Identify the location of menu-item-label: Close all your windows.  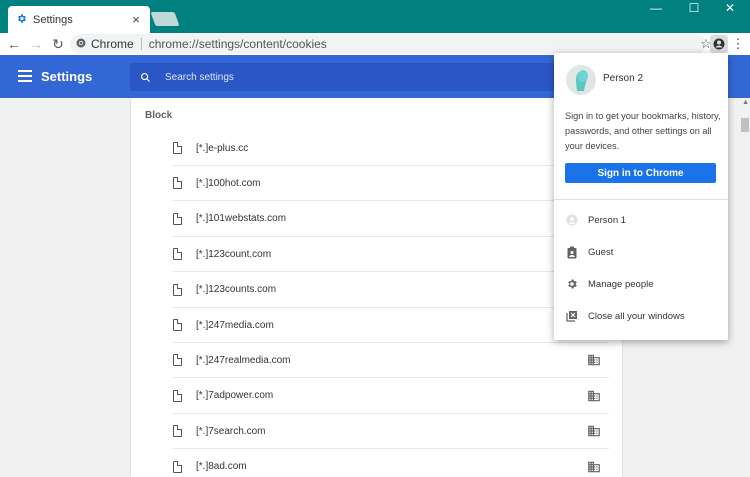
(636, 316).